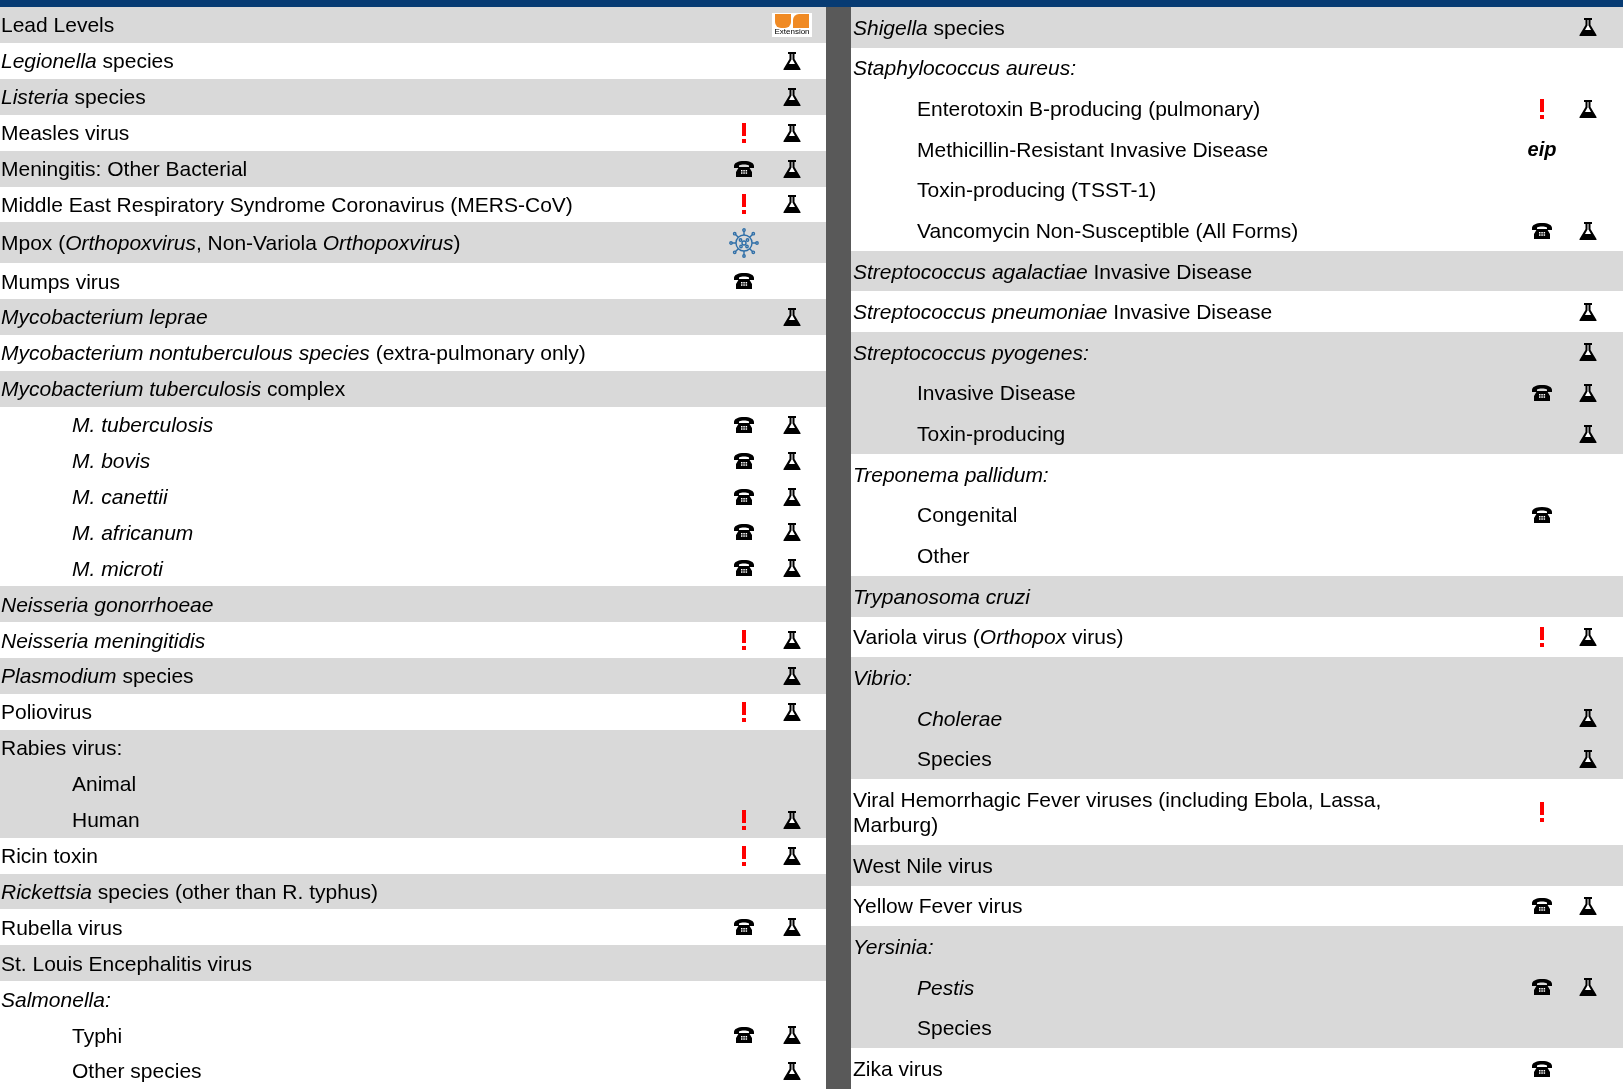 The height and width of the screenshot is (1089, 1623). What do you see at coordinates (49, 856) in the screenshot?
I see `condition-name: Ricin toxin` at bounding box center [49, 856].